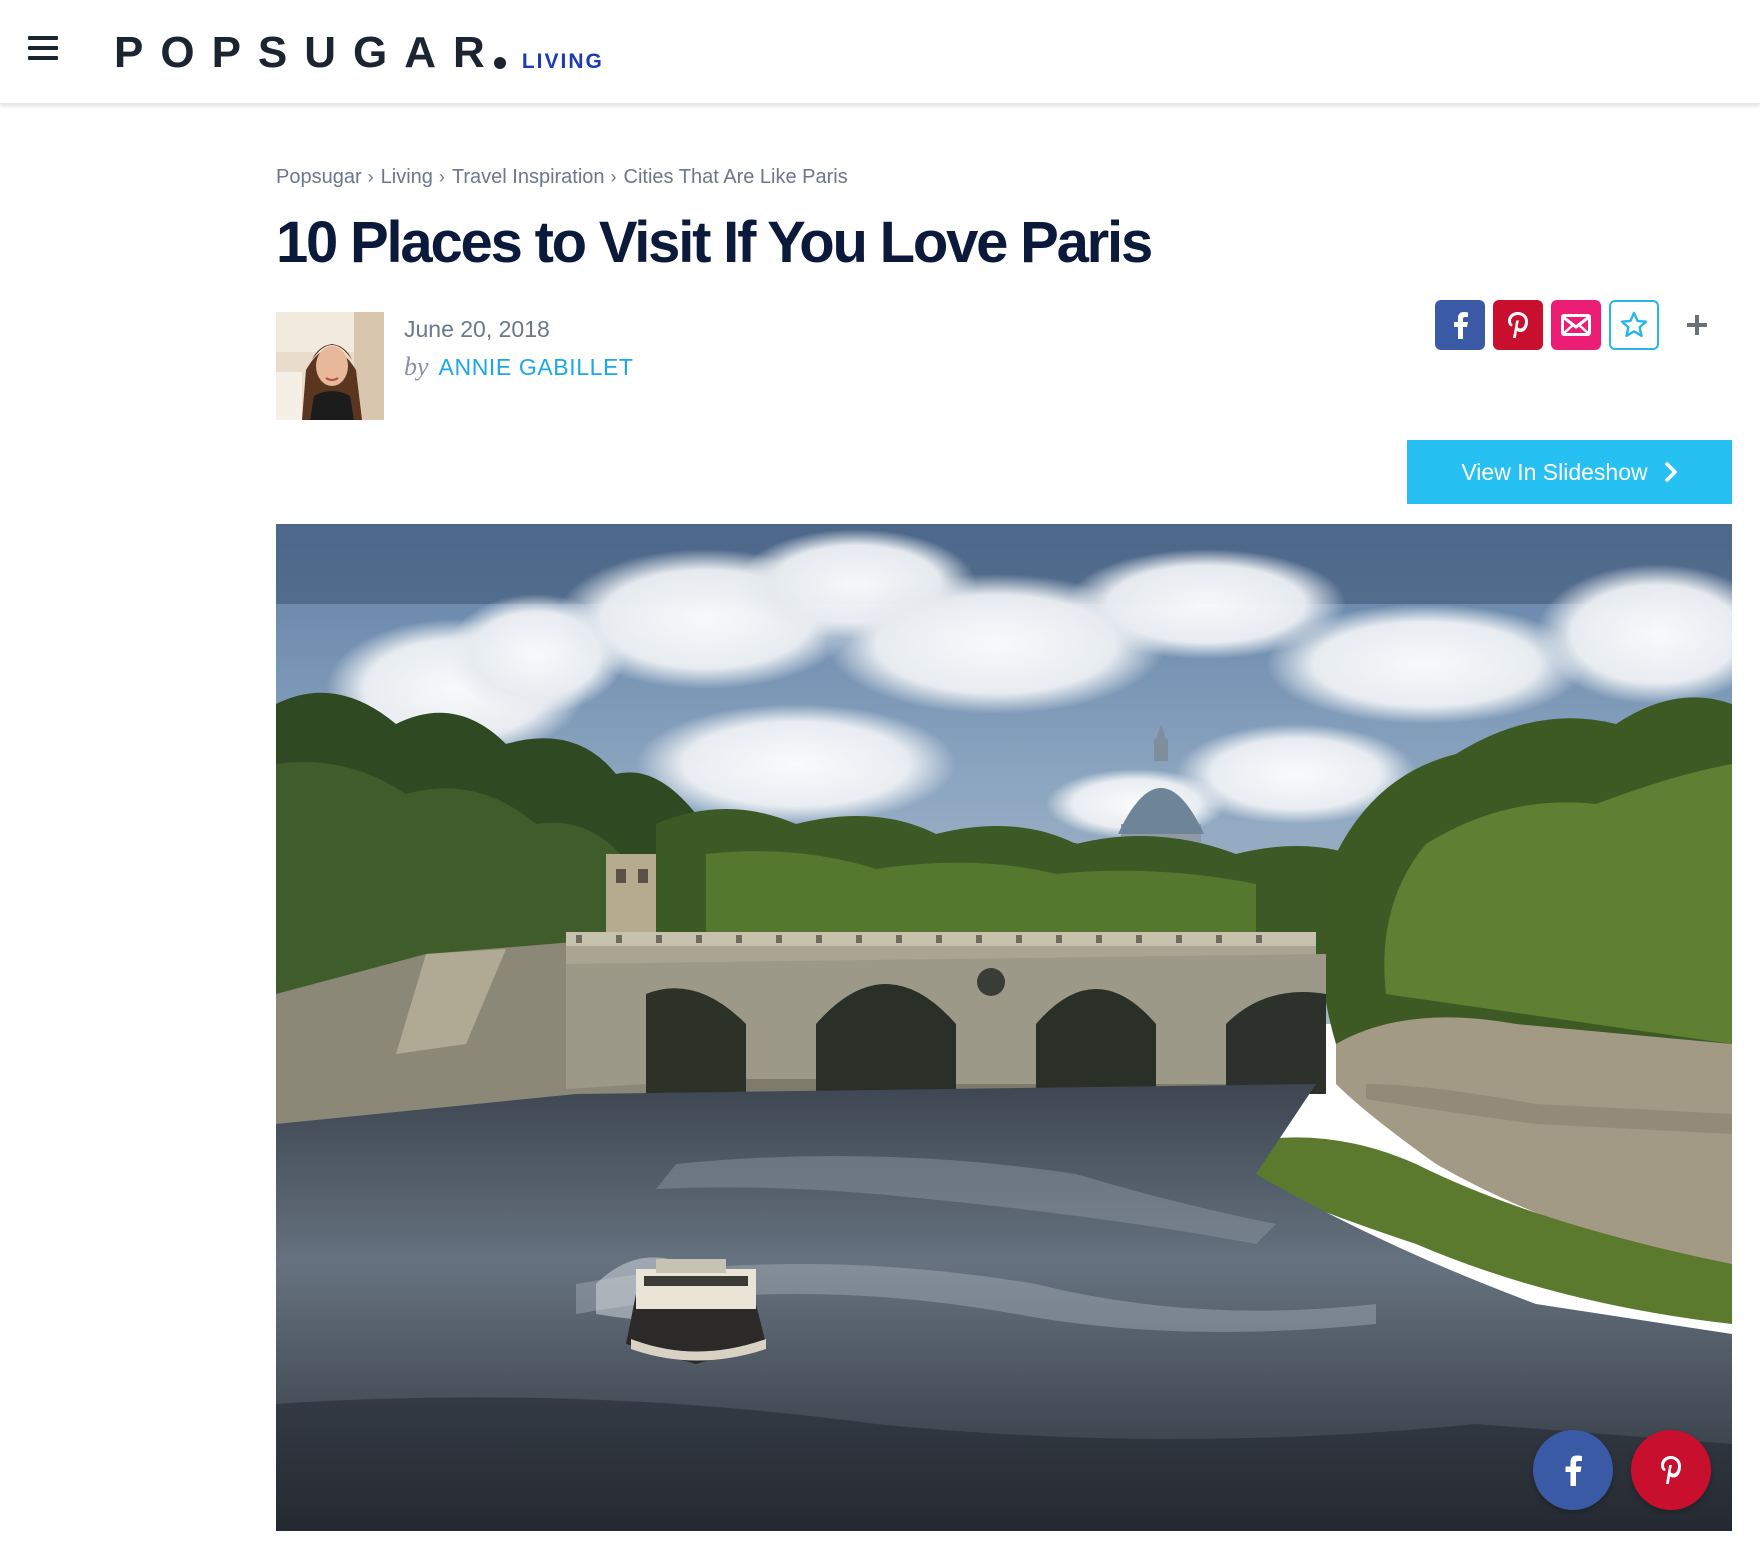 The image size is (1760, 1558). I want to click on byline: by ANNIE GABILLET, so click(519, 367).